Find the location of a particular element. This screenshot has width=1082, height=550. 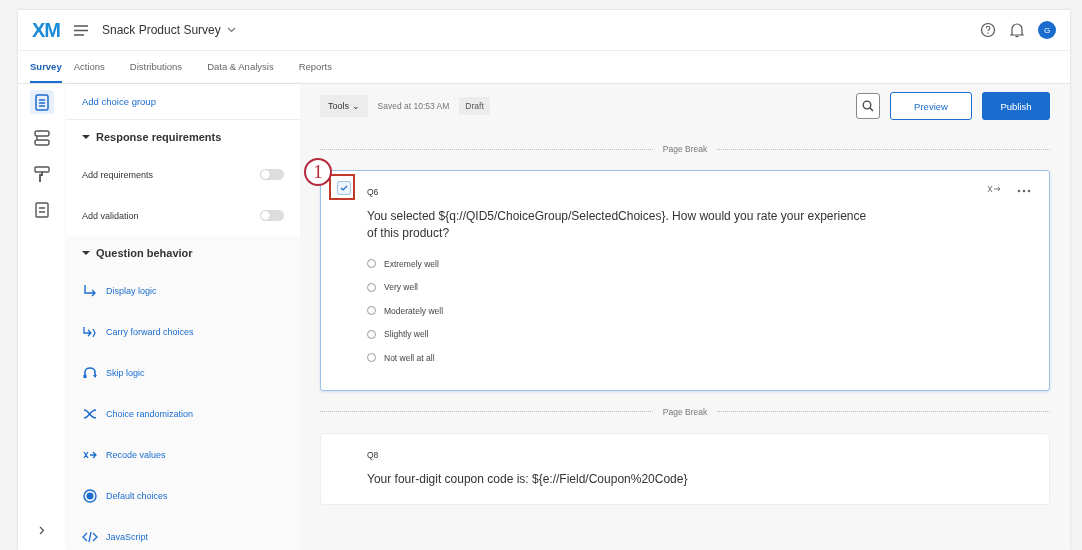

preview-button: Preview is located at coordinates (931, 106).